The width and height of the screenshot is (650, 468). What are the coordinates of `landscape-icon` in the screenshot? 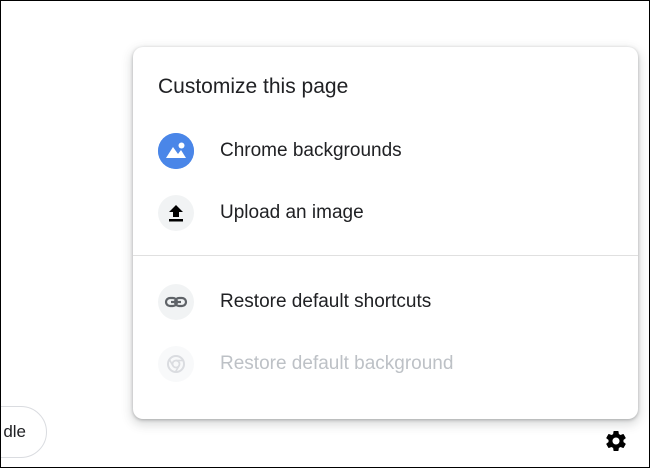 It's located at (176, 151).